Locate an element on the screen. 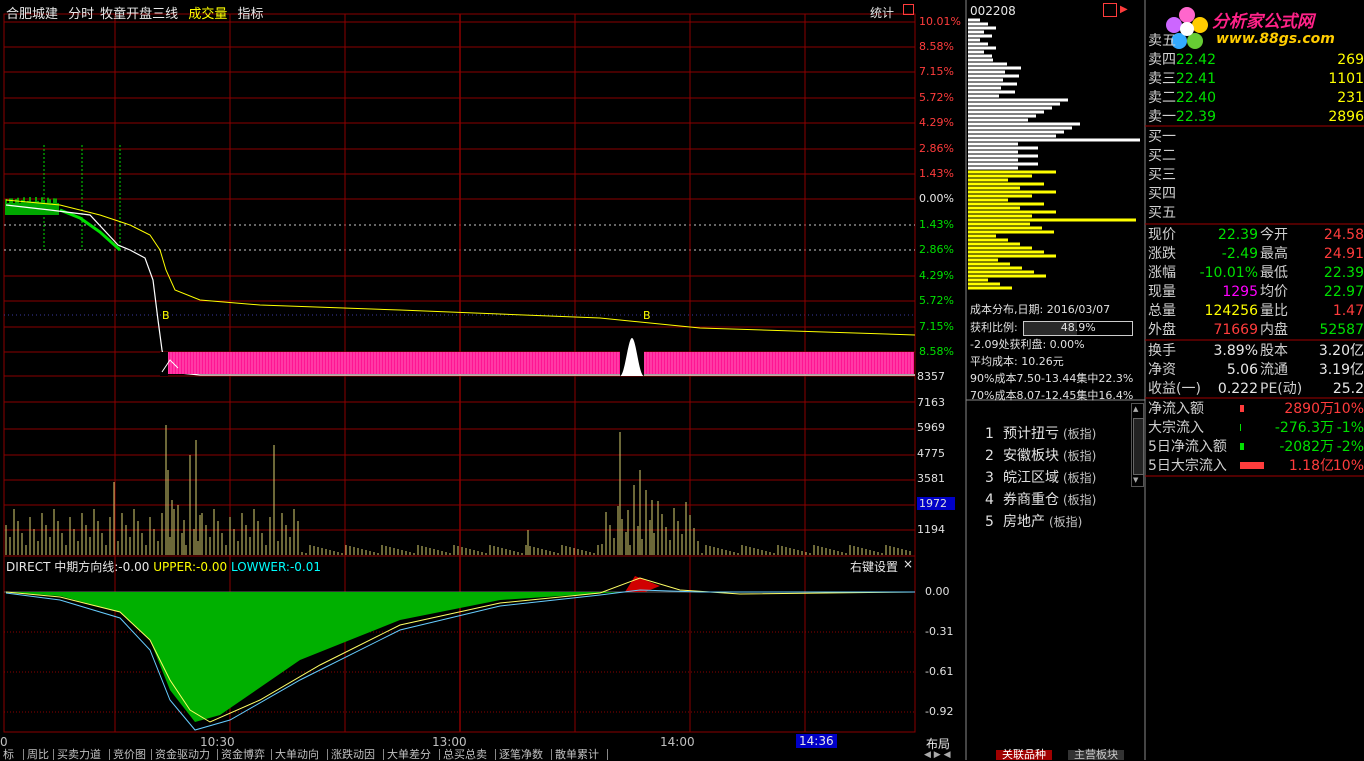 The width and height of the screenshot is (1364, 761). menu-indicator: 指标 is located at coordinates (250, 14).